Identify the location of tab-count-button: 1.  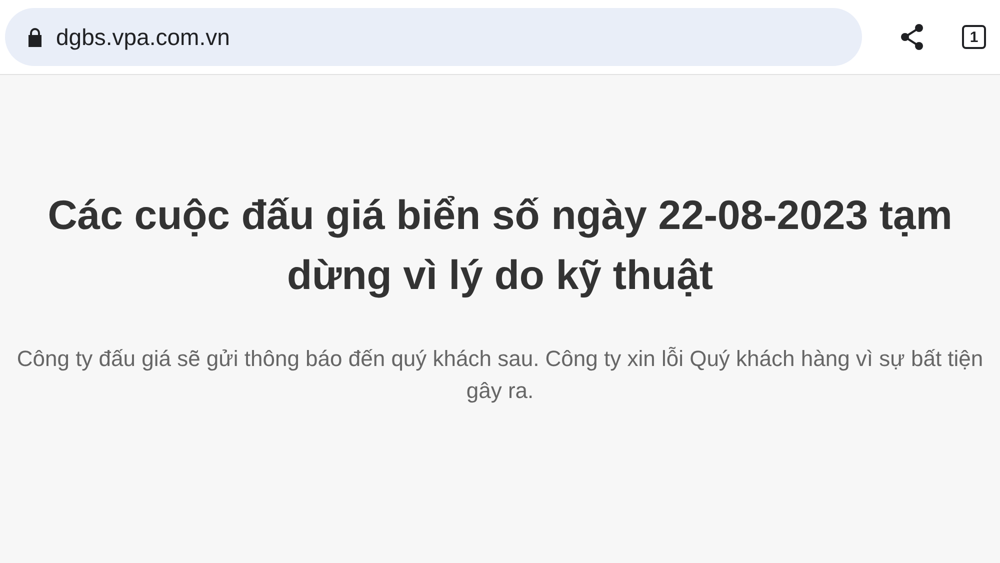
(974, 37).